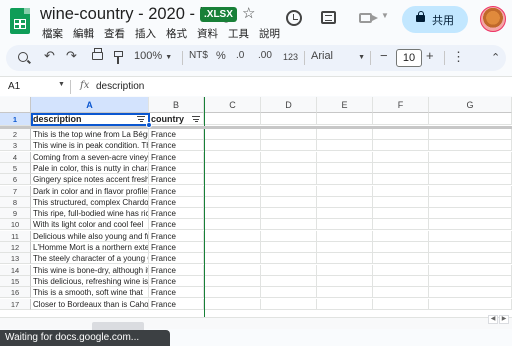 This screenshot has width=512, height=346. I want to click on cell: This is a smooth, soft wine that, so click(90, 292).